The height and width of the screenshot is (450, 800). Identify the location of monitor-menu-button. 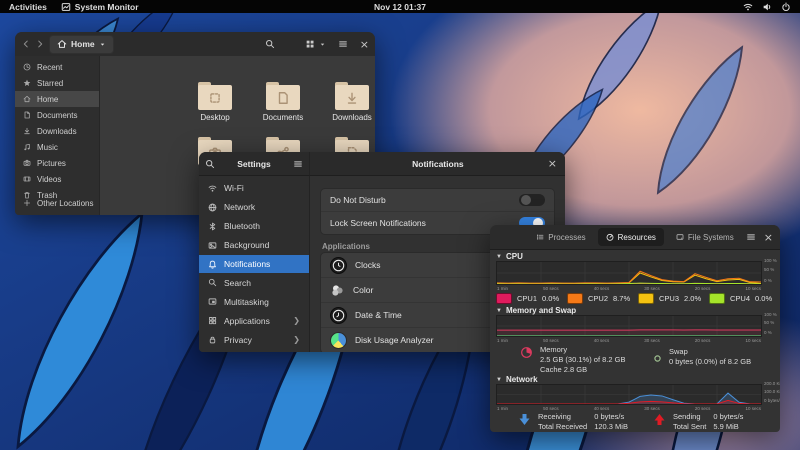
(751, 237).